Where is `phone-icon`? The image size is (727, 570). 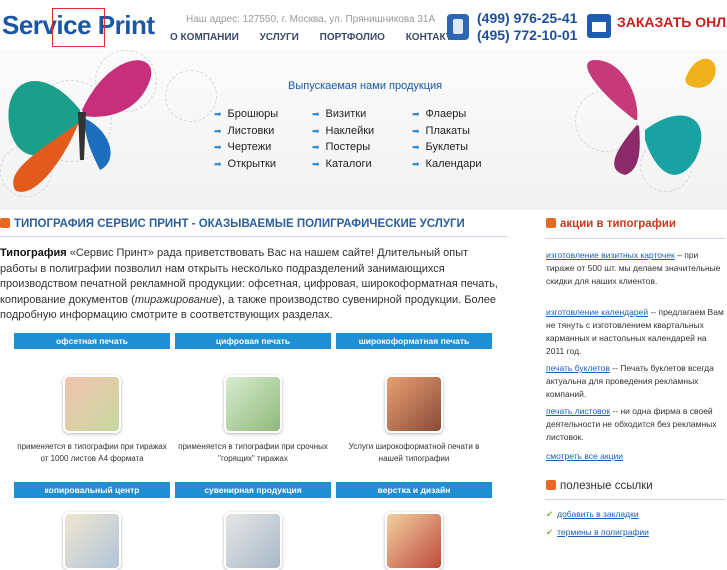
phone-icon is located at coordinates (458, 27).